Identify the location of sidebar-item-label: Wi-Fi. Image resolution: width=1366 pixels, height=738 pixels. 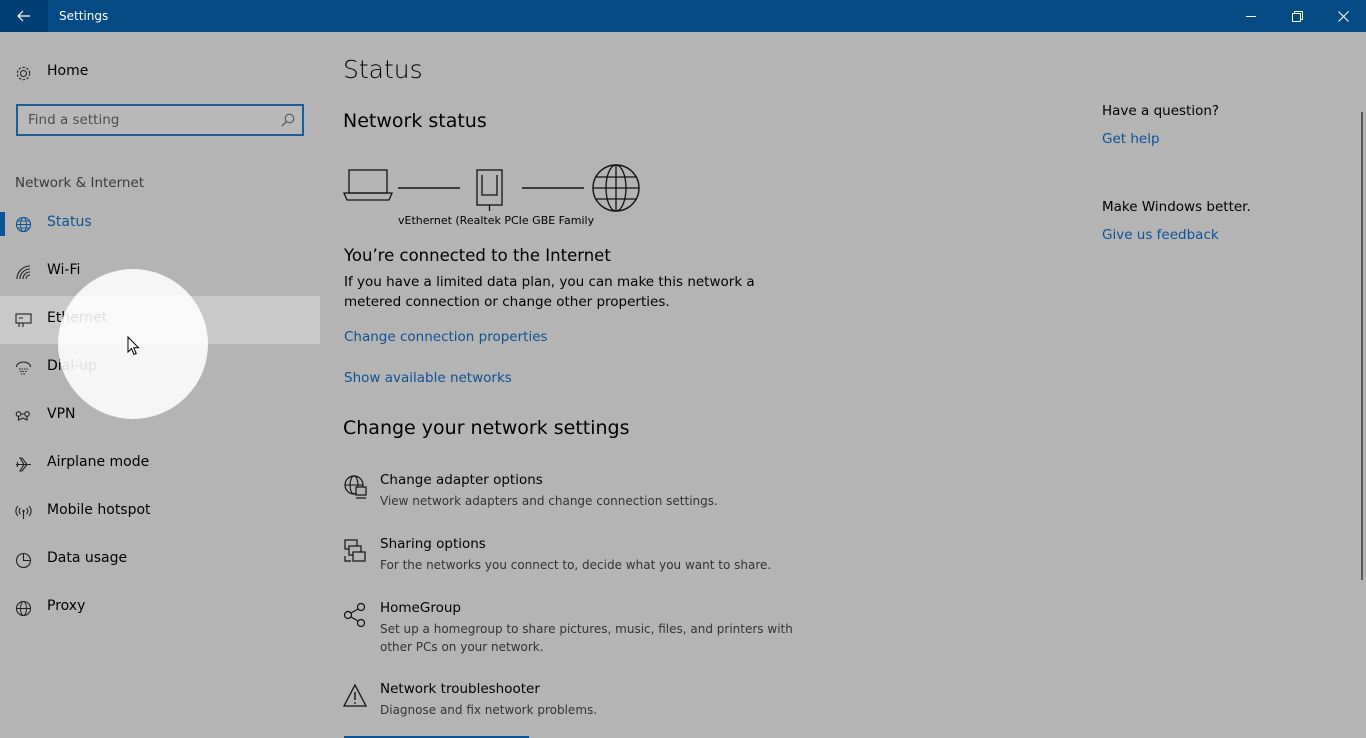
(64, 270).